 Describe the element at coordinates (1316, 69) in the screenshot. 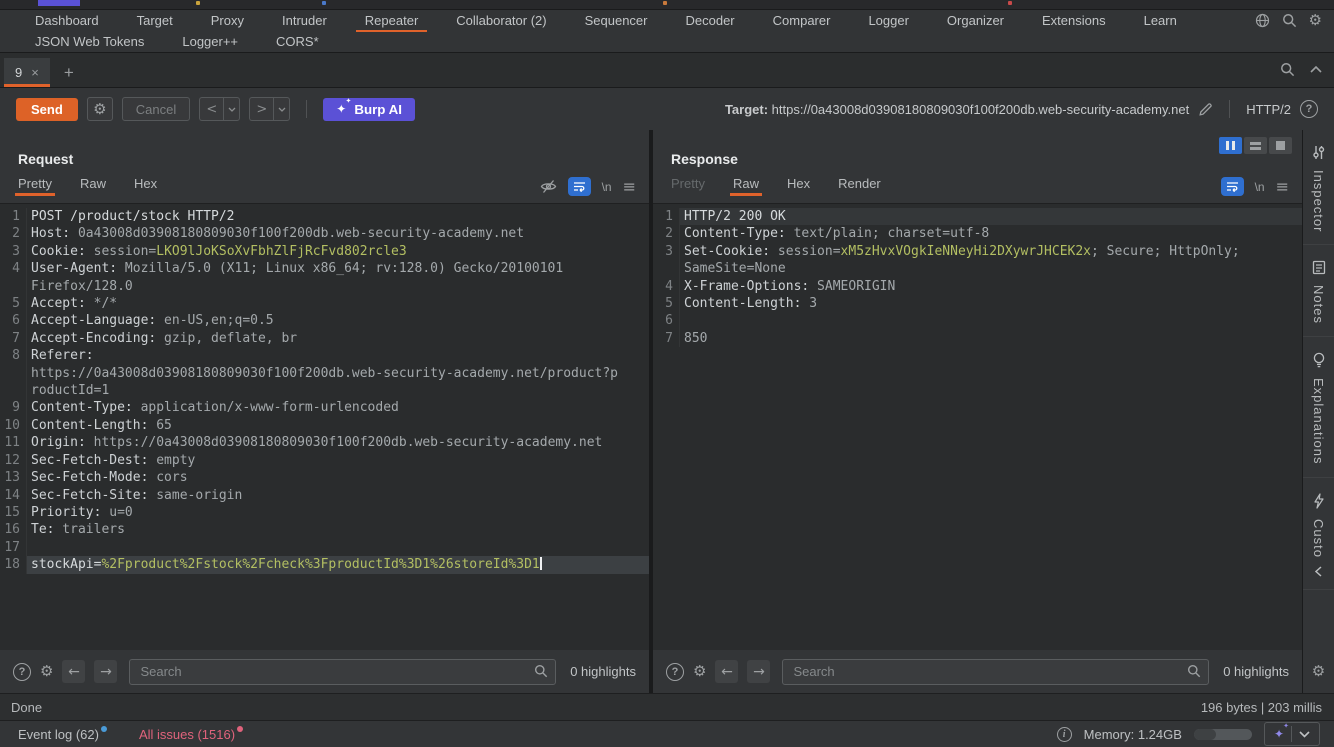

I see `chevron-up-icon` at that location.